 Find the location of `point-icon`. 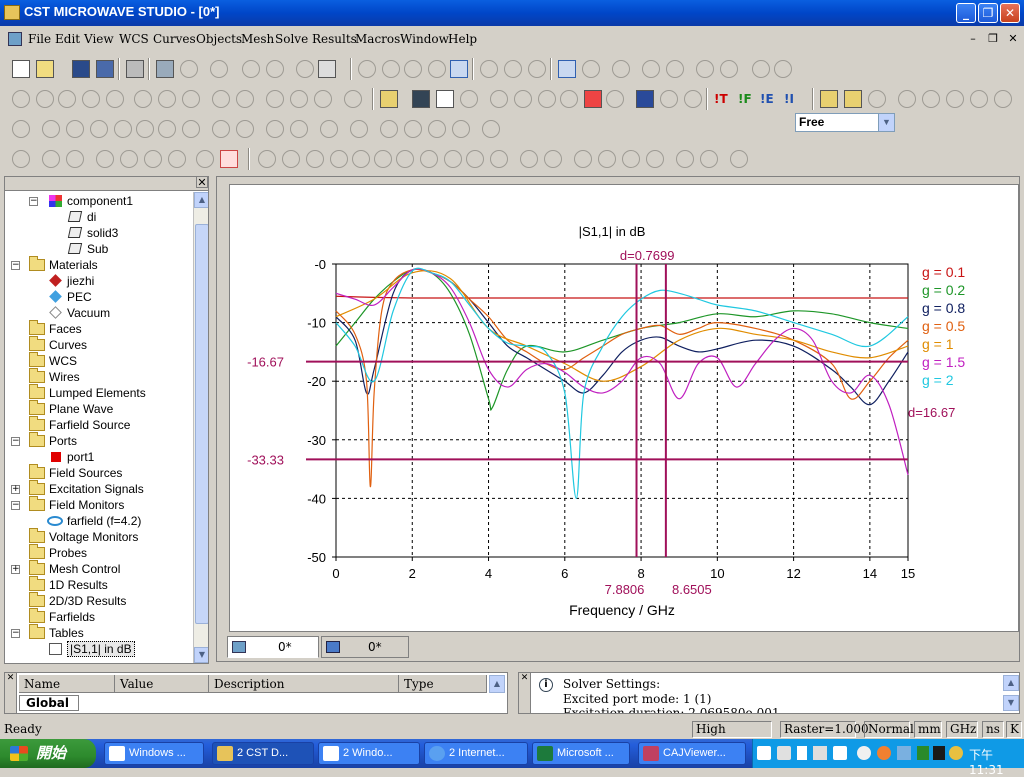

point-icon is located at coordinates (67, 99).